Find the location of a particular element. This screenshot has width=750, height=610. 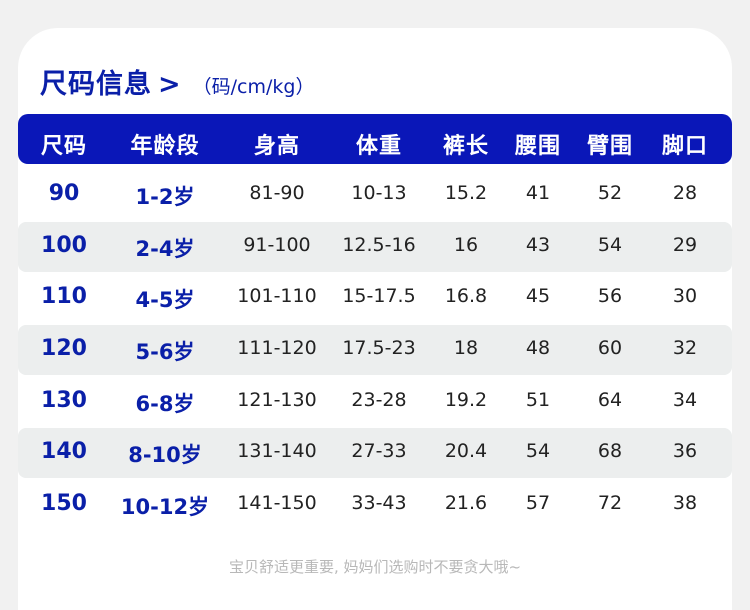

title-arrow-icon: > is located at coordinates (169, 84).